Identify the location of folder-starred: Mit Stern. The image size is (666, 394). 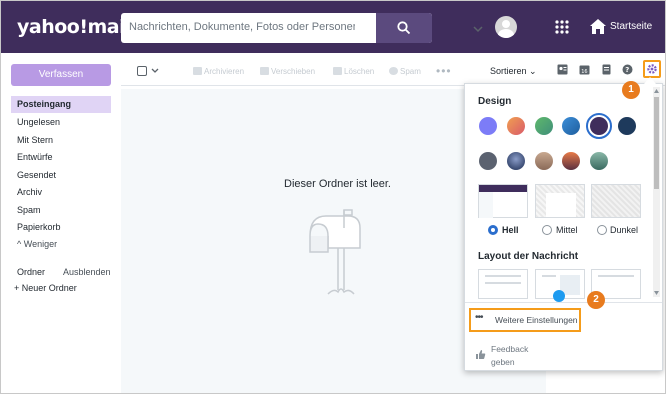
(61, 140).